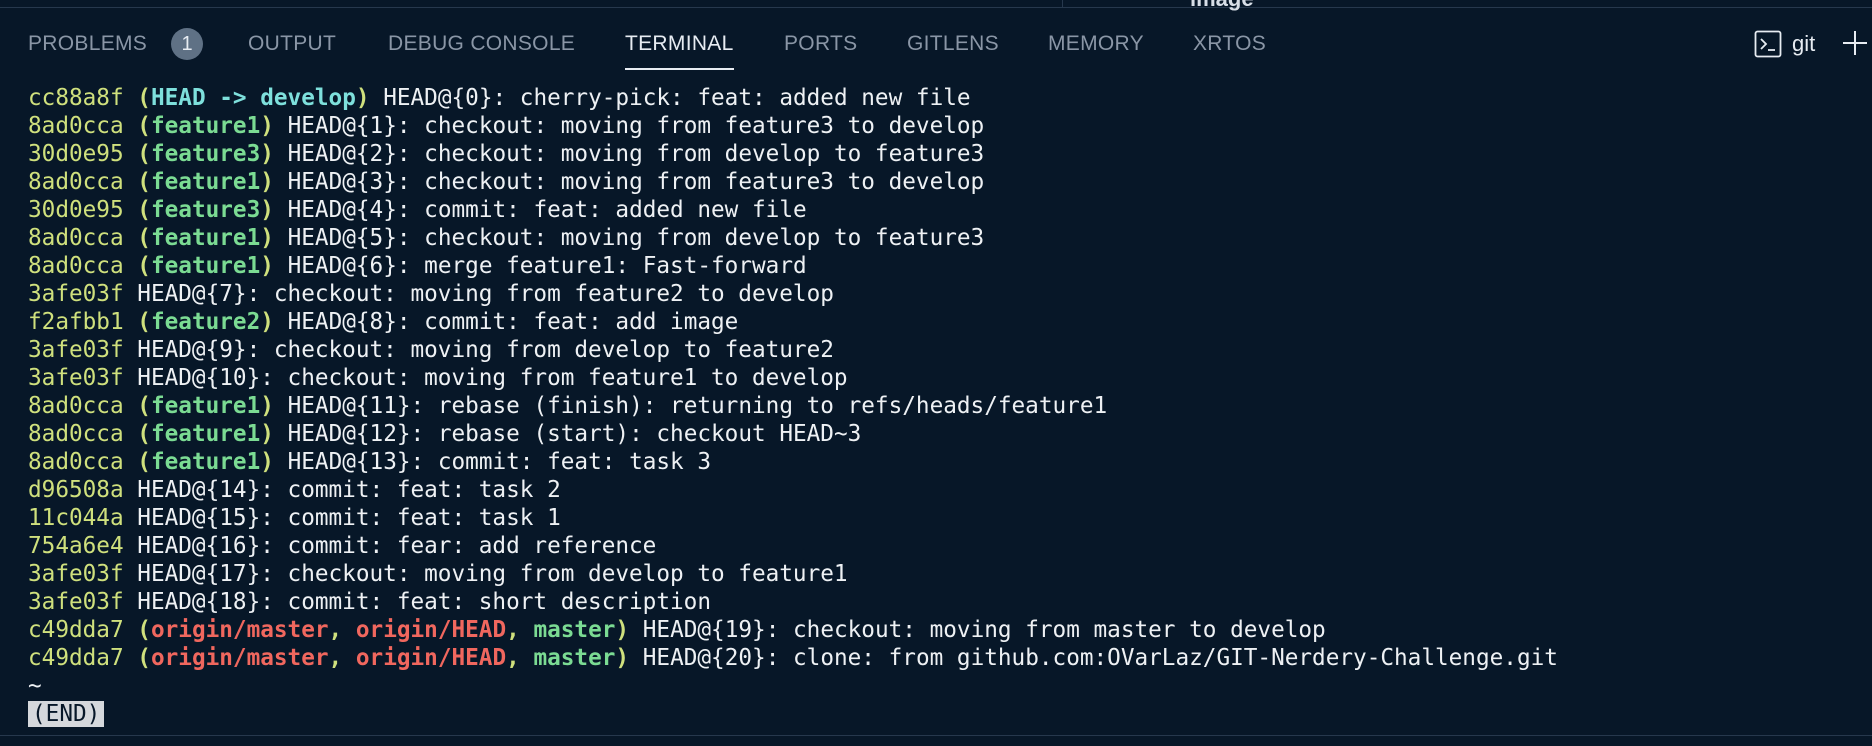  I want to click on tab-ports: PORTS, so click(820, 44).